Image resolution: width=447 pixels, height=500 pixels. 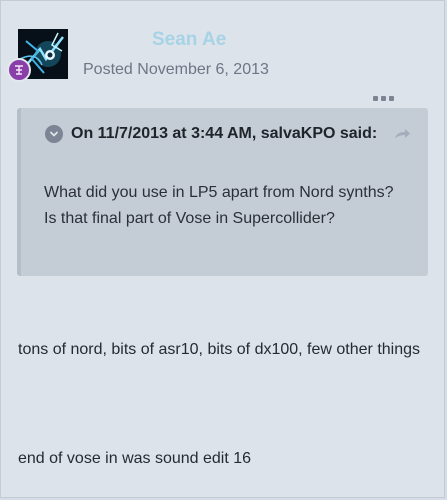 I want to click on ellipsis-icon, so click(x=384, y=98).